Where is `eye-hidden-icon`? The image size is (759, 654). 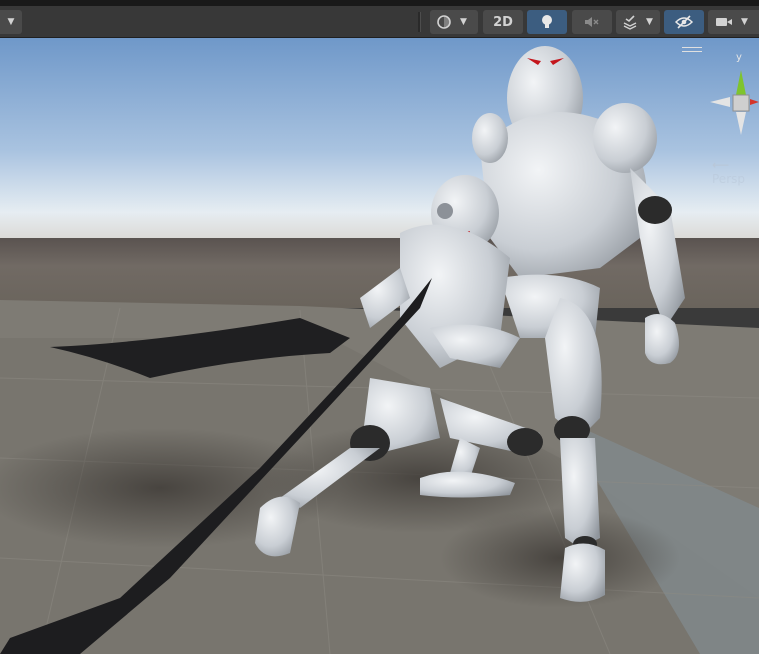 eye-hidden-icon is located at coordinates (684, 22).